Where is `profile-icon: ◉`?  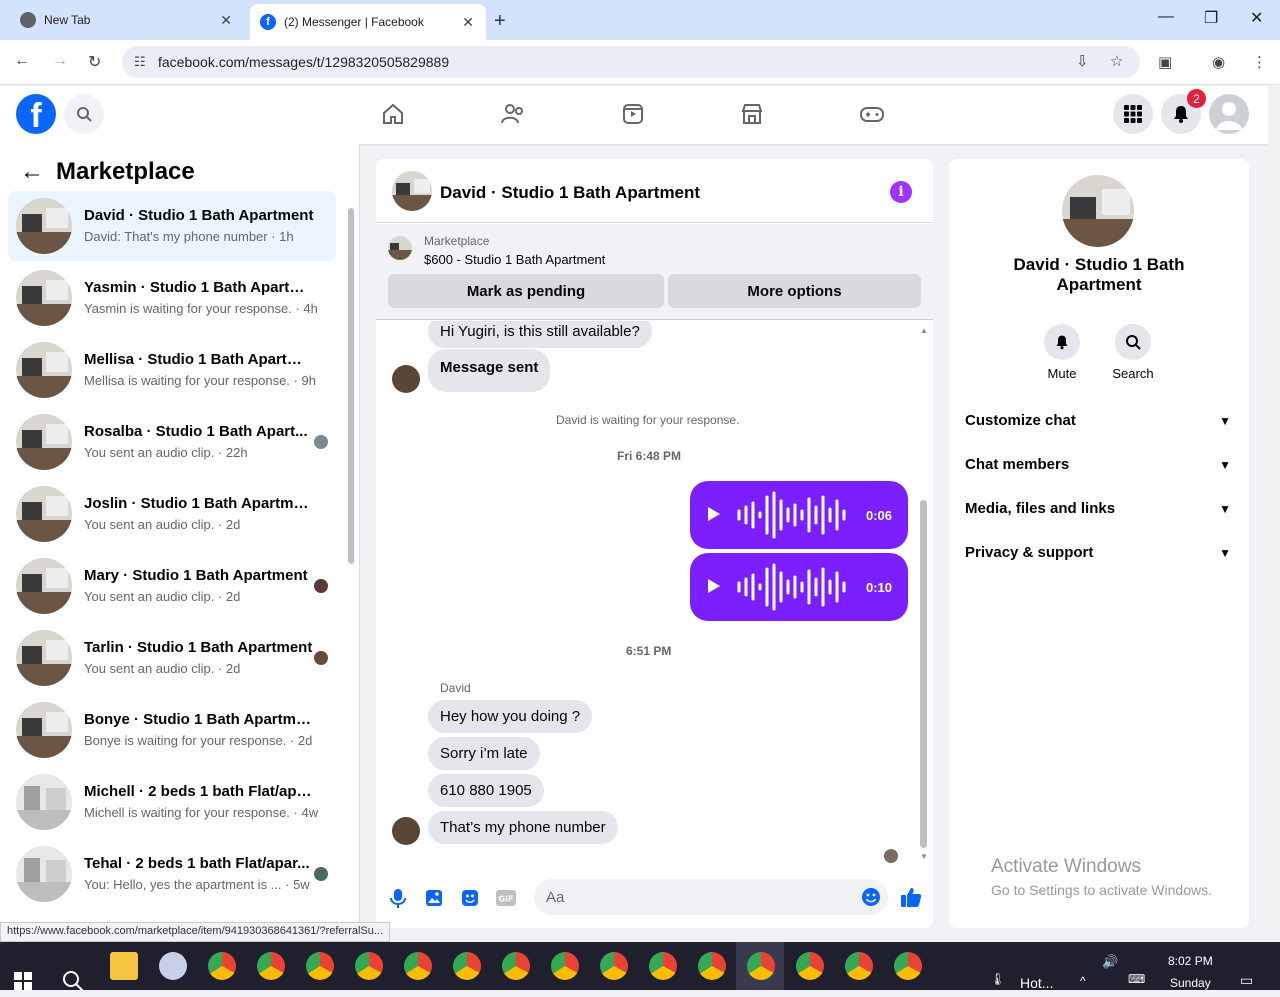 profile-icon: ◉ is located at coordinates (1218, 62).